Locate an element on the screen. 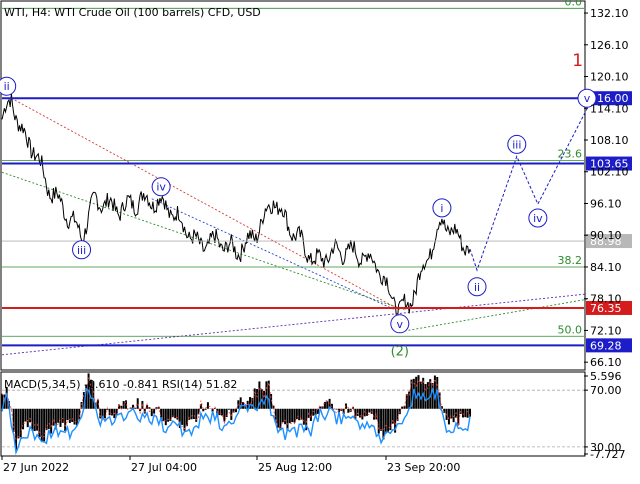 The image size is (640, 484). price-tick-label: 108.10 is located at coordinates (609, 140).